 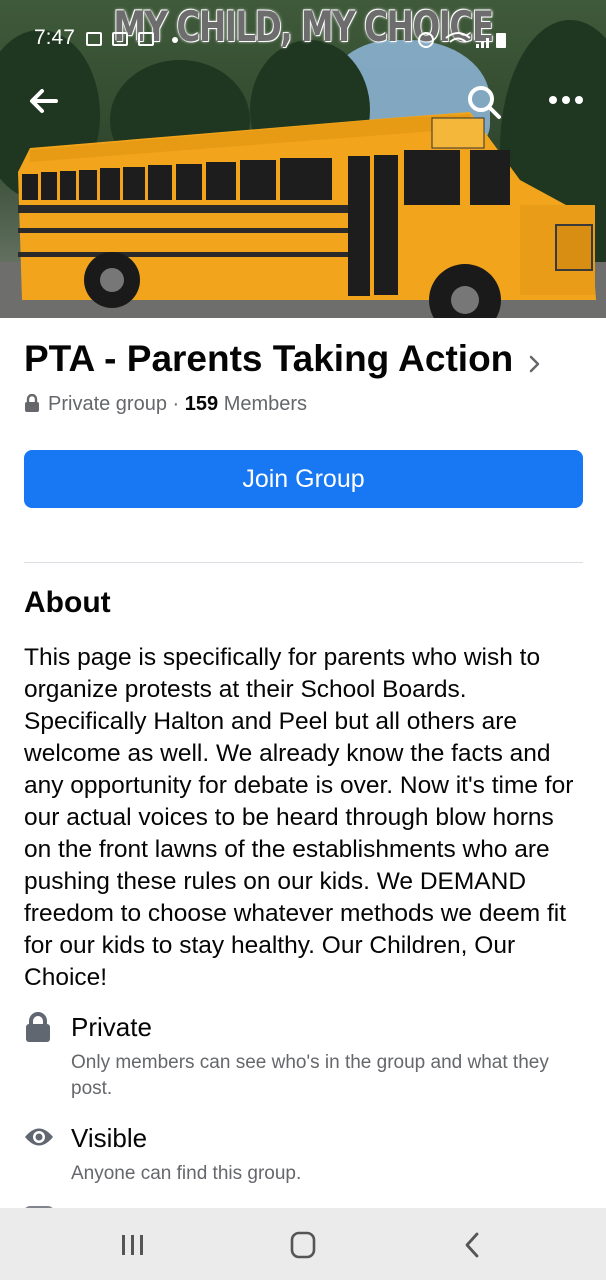 I want to click on group-meta: Private group · 159 Members, so click(x=165, y=404).